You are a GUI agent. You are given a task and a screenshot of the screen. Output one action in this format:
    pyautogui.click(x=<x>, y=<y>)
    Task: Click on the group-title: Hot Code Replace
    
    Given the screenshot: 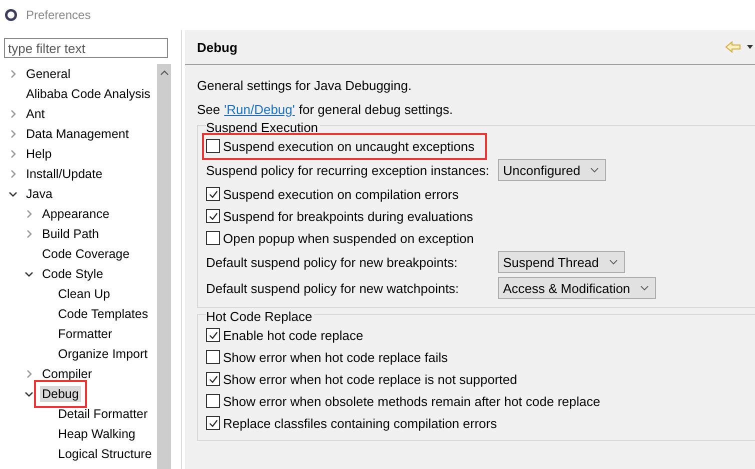 What is the action you would take?
    pyautogui.click(x=260, y=316)
    